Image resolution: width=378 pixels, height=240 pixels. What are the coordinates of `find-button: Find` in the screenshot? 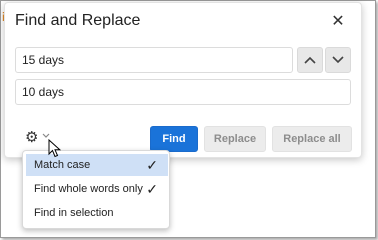 It's located at (174, 139).